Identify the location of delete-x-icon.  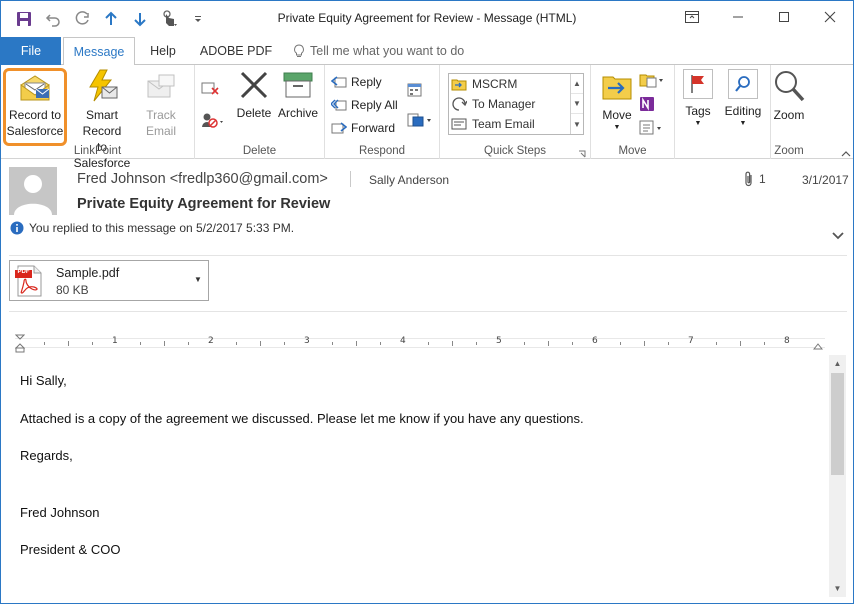
(254, 85).